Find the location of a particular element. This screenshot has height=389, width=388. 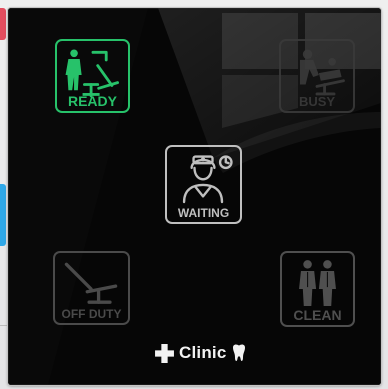

busy-label: BUSY is located at coordinates (317, 101).